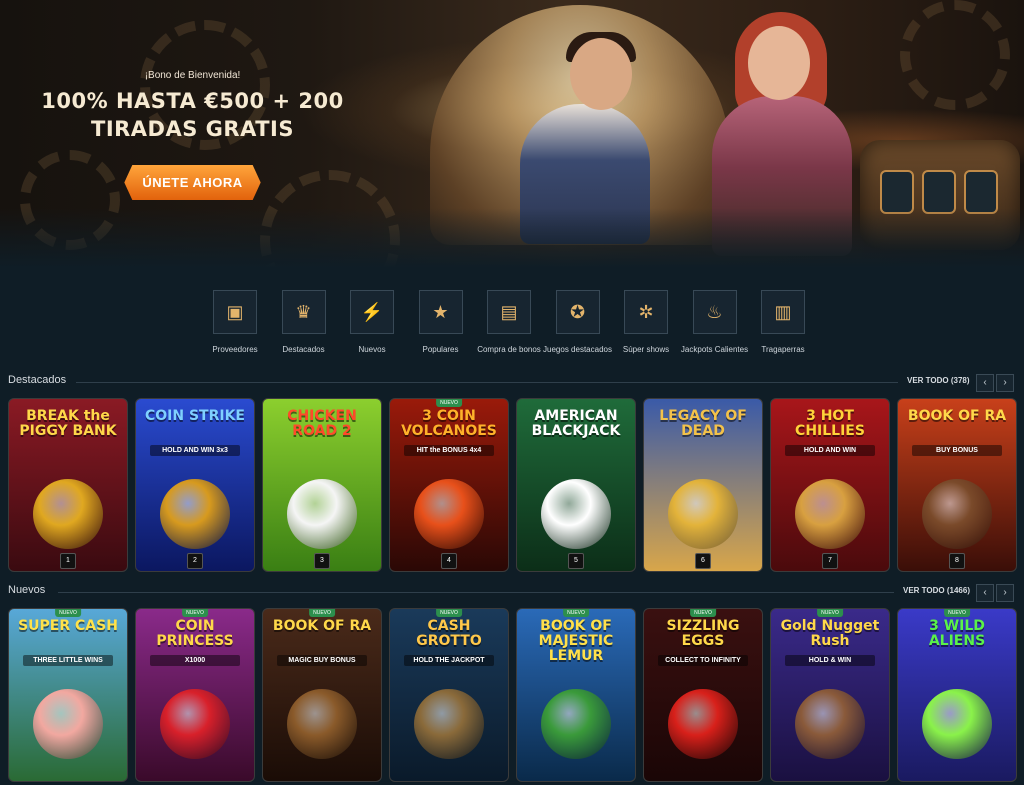 The width and height of the screenshot is (1024, 785). I want to click on lightning-icon: ⚡, so click(372, 311).